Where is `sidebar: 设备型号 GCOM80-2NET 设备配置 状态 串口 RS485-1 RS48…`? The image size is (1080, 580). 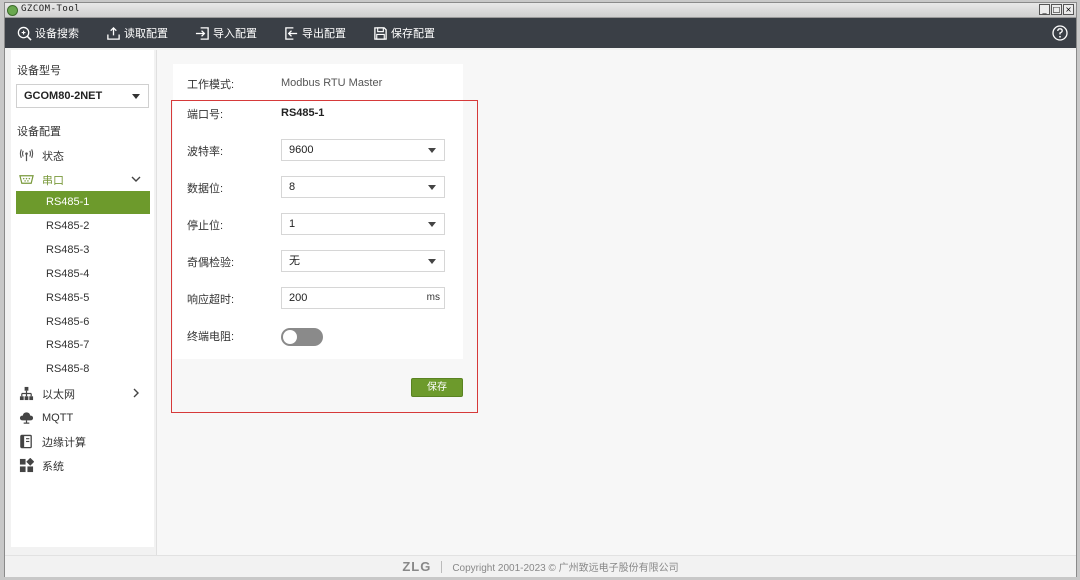 sidebar: 设备型号 GCOM80-2NET 设备配置 状态 串口 RS485-1 RS48… is located at coordinates (82, 298).